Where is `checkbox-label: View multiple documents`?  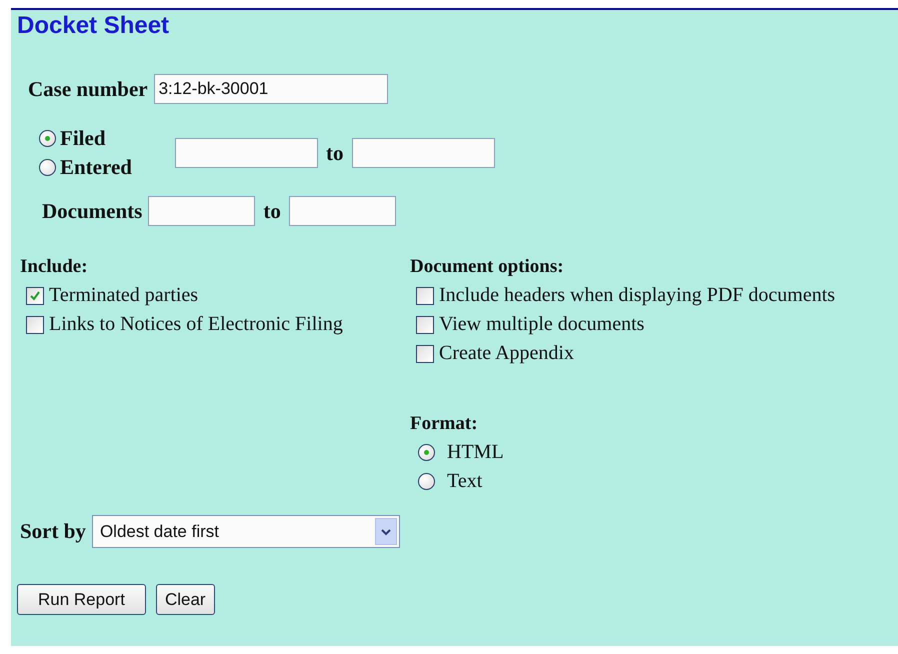 checkbox-label: View multiple documents is located at coordinates (541, 324).